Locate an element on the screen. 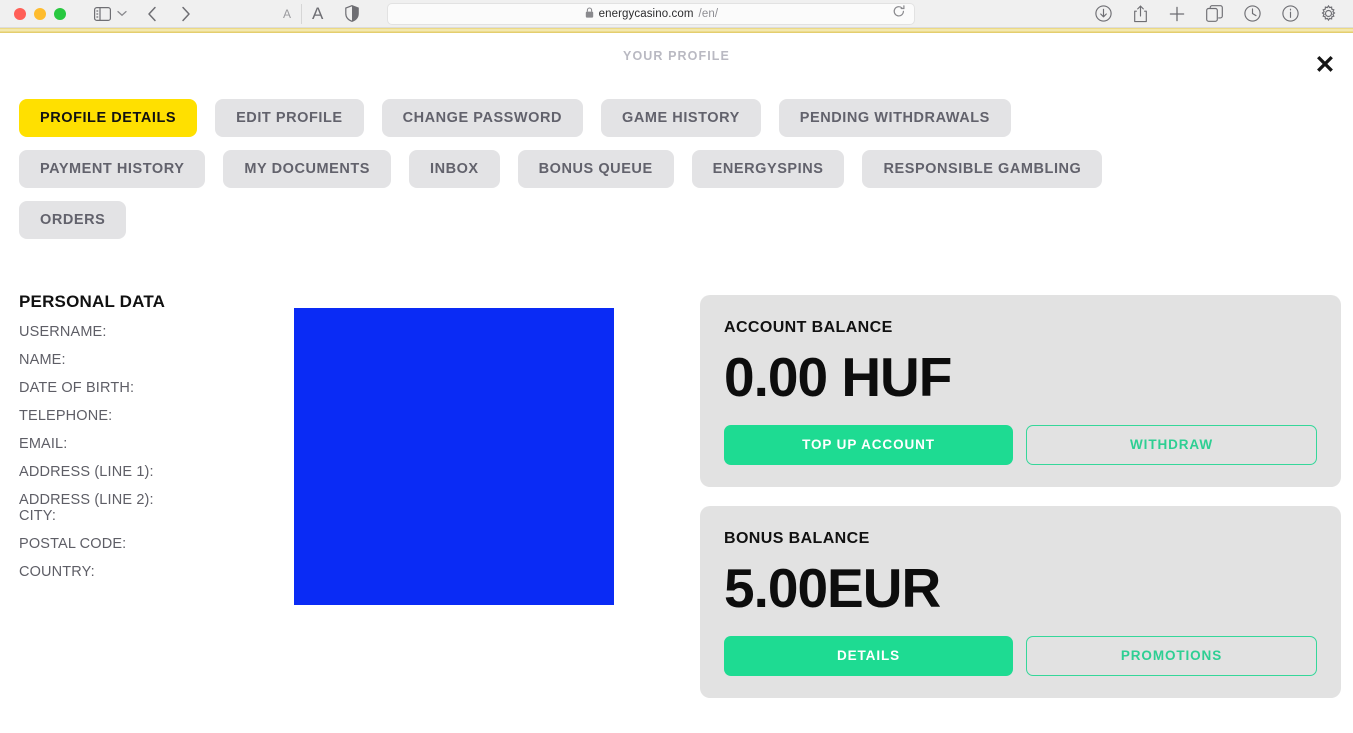  tab-change-password: CHANGE PASSWORD is located at coordinates (482, 118).